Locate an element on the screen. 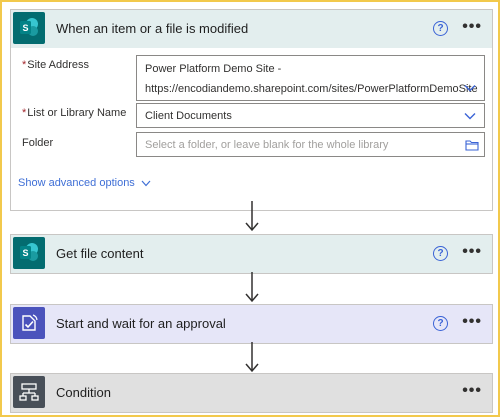 The height and width of the screenshot is (417, 500). site-address-value-name: Power Platform Demo Site - is located at coordinates (213, 69).